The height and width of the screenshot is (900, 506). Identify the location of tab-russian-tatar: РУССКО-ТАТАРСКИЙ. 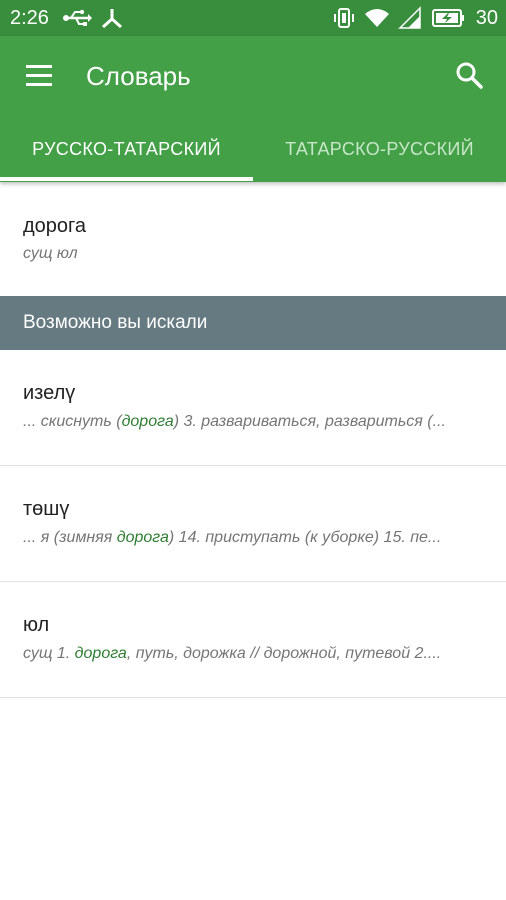
(126, 152).